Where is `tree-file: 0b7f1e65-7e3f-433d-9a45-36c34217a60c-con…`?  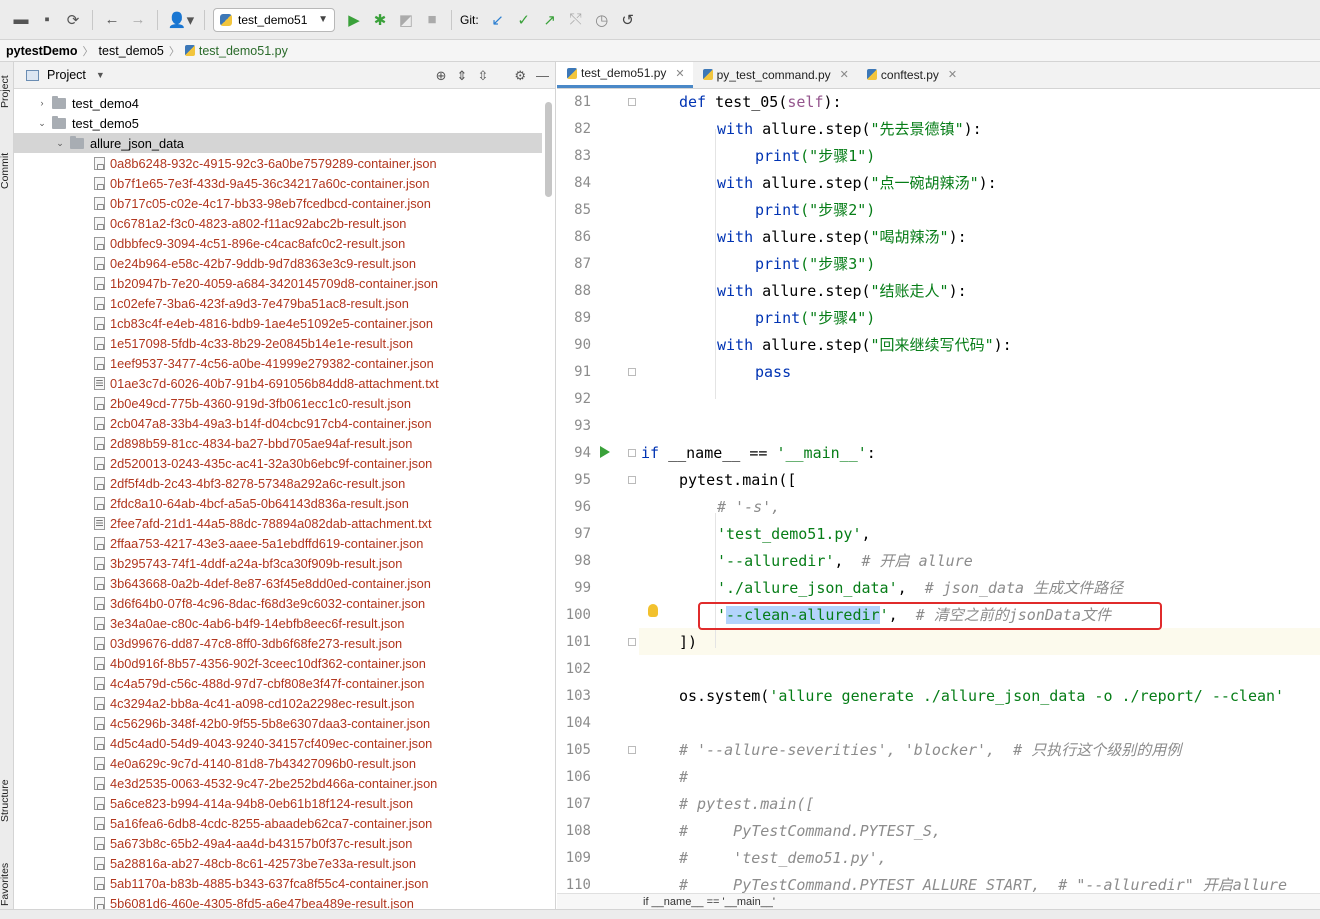 tree-file: 0b7f1e65-7e3f-433d-9a45-36c34217a60c-con… is located at coordinates (278, 183).